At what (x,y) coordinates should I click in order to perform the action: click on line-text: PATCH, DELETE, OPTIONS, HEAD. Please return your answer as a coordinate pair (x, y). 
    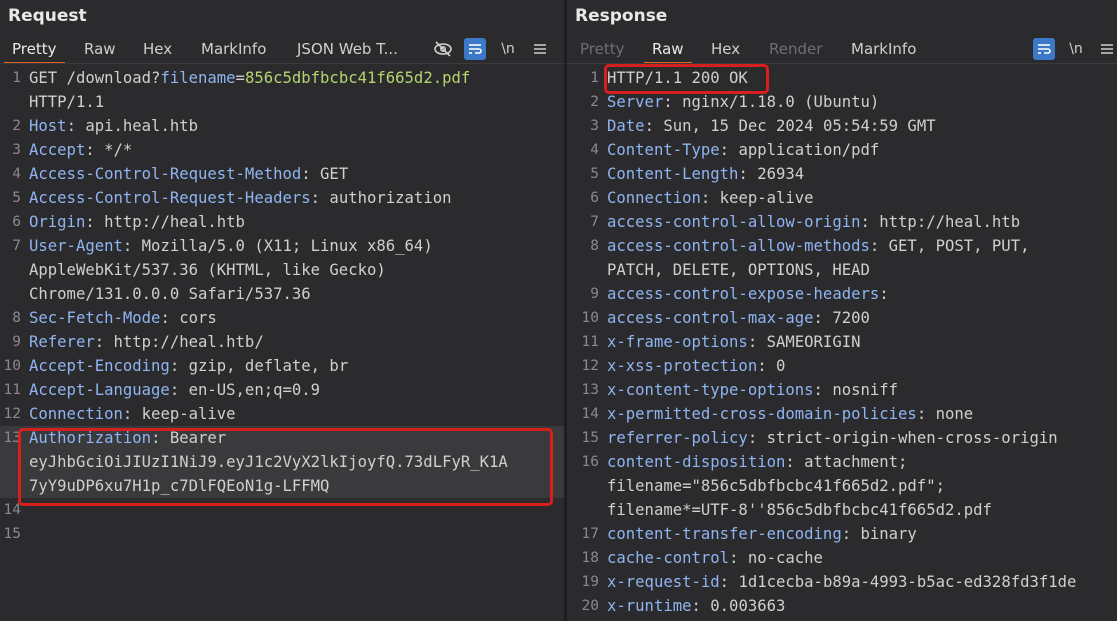
    Looking at the image, I should click on (738, 270).